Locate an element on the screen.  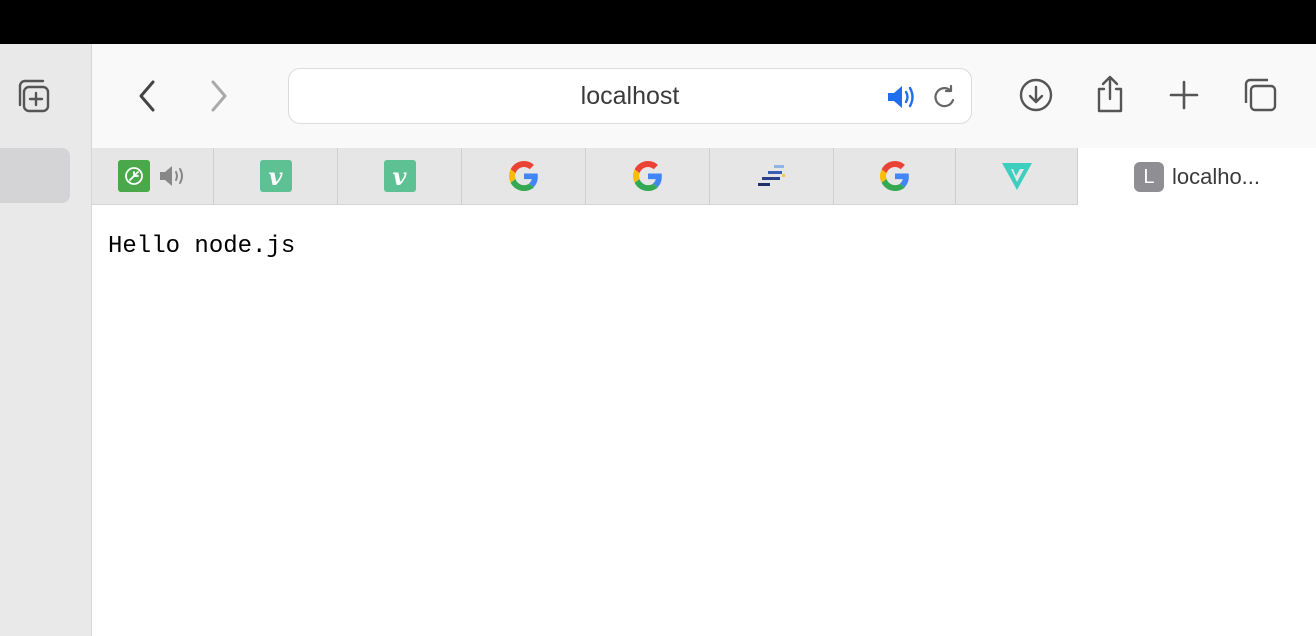
chevron-right-icon is located at coordinates (219, 96).